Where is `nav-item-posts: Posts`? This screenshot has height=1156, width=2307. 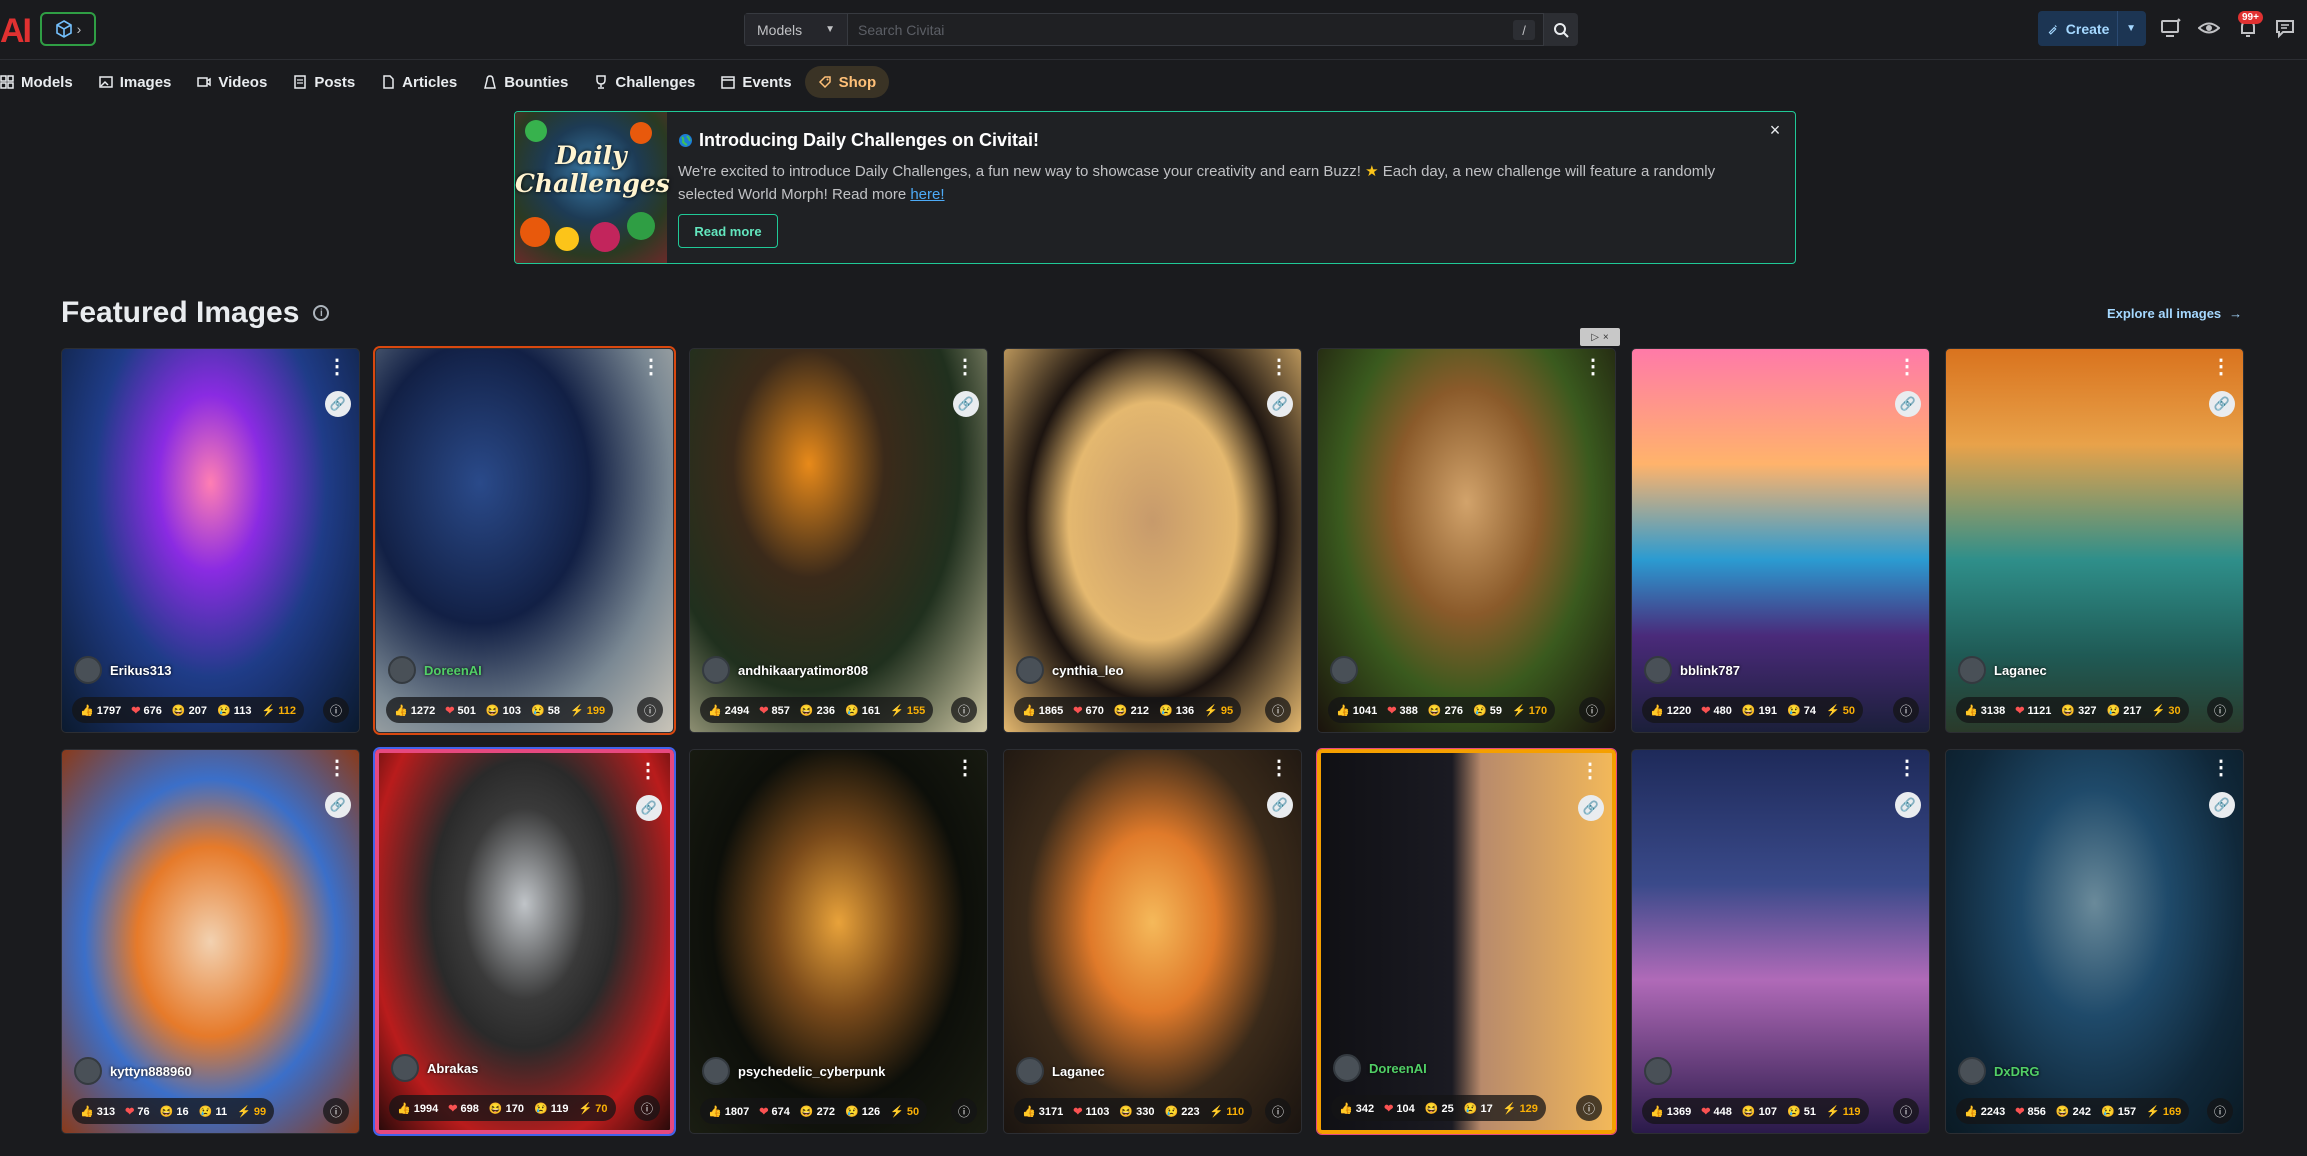
nav-item-posts: Posts is located at coordinates (324, 82).